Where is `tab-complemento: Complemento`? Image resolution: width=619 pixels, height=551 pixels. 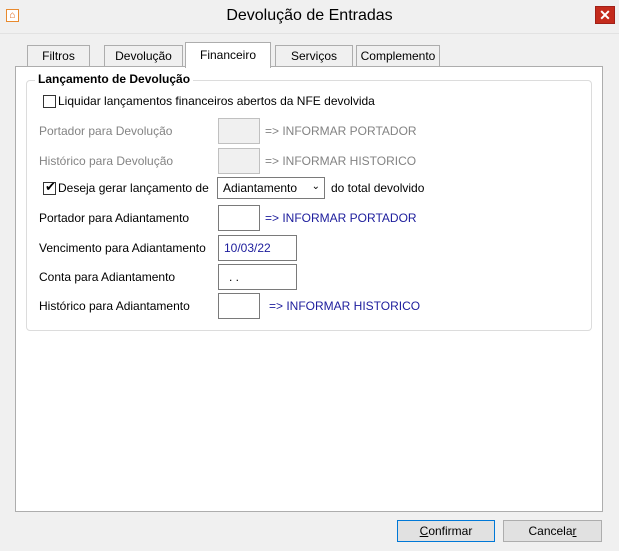 tab-complemento: Complemento is located at coordinates (398, 55).